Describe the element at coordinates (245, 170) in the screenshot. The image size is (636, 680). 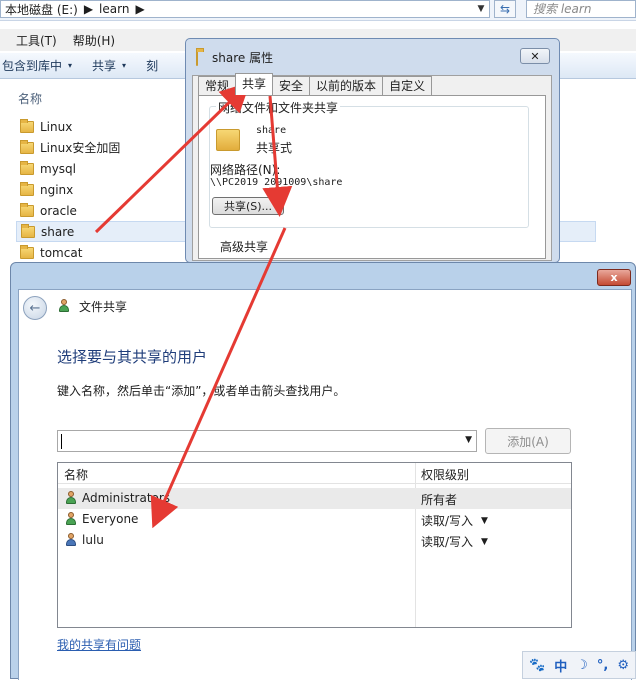
I see `network-path-label: 网络路径(N):` at that location.